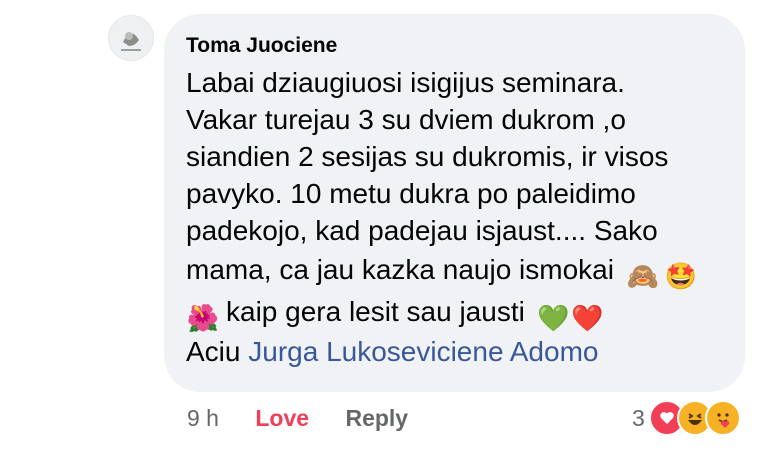 This screenshot has height=460, width=768. Describe the element at coordinates (217, 351) in the screenshot. I see `thanks-text: Aciu` at that location.